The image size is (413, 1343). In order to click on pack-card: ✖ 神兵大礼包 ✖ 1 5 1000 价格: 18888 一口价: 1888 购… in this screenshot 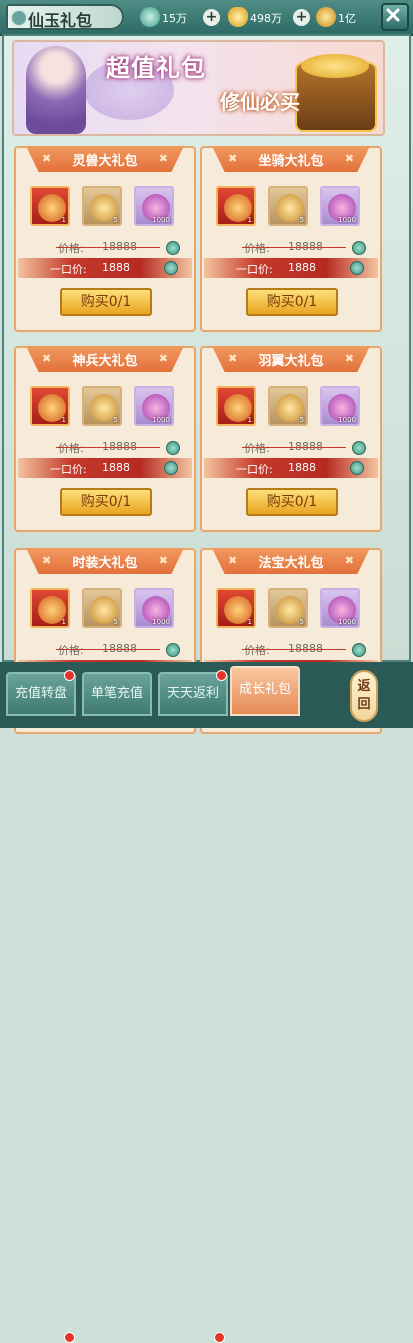, I will do `click(105, 439)`.